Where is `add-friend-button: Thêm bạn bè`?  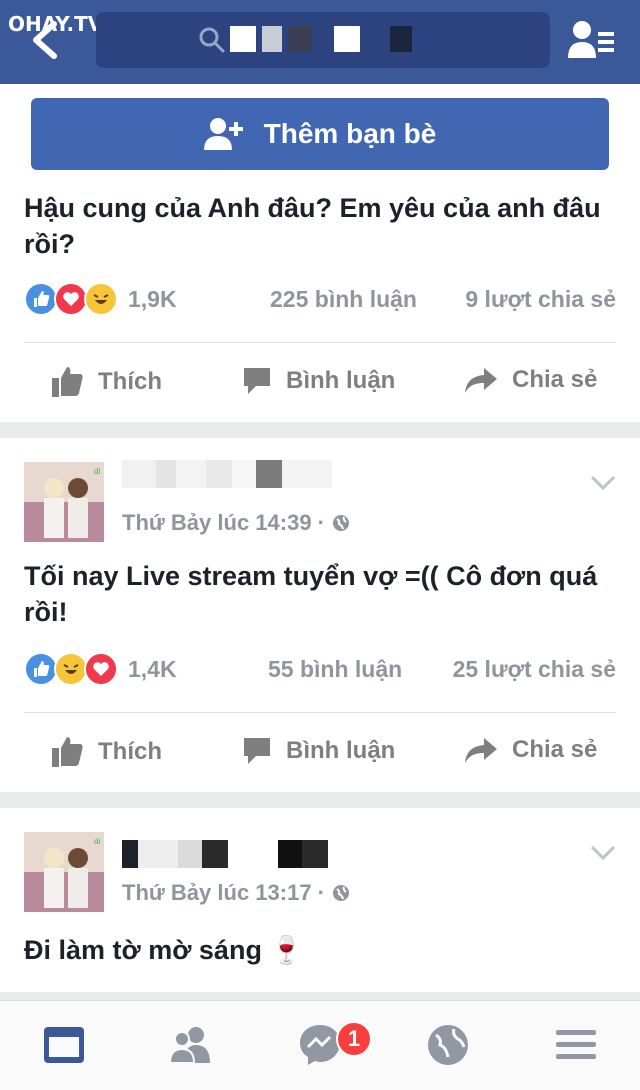 add-friend-button: Thêm bạn bè is located at coordinates (320, 134).